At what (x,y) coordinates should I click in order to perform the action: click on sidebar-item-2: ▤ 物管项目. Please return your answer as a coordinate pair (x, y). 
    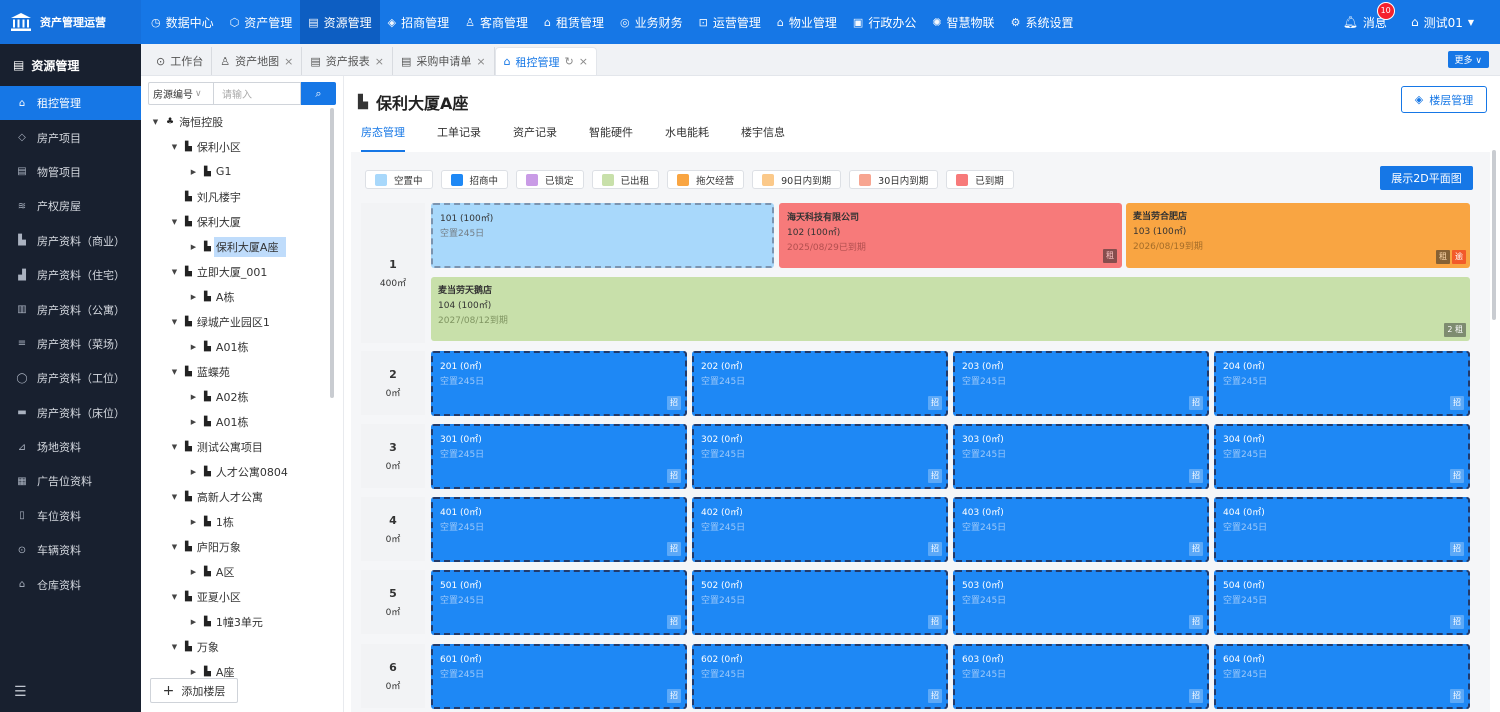
    Looking at the image, I should click on (70, 172).